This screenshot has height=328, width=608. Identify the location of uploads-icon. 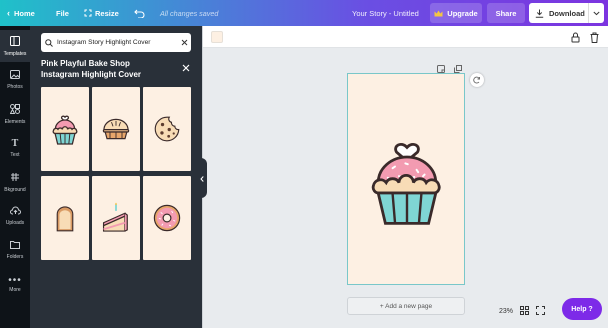
(15, 211).